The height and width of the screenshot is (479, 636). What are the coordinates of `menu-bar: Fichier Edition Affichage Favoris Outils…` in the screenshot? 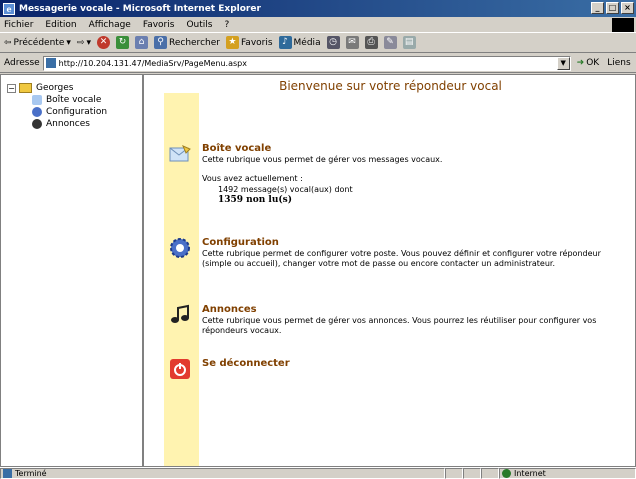 It's located at (318, 25).